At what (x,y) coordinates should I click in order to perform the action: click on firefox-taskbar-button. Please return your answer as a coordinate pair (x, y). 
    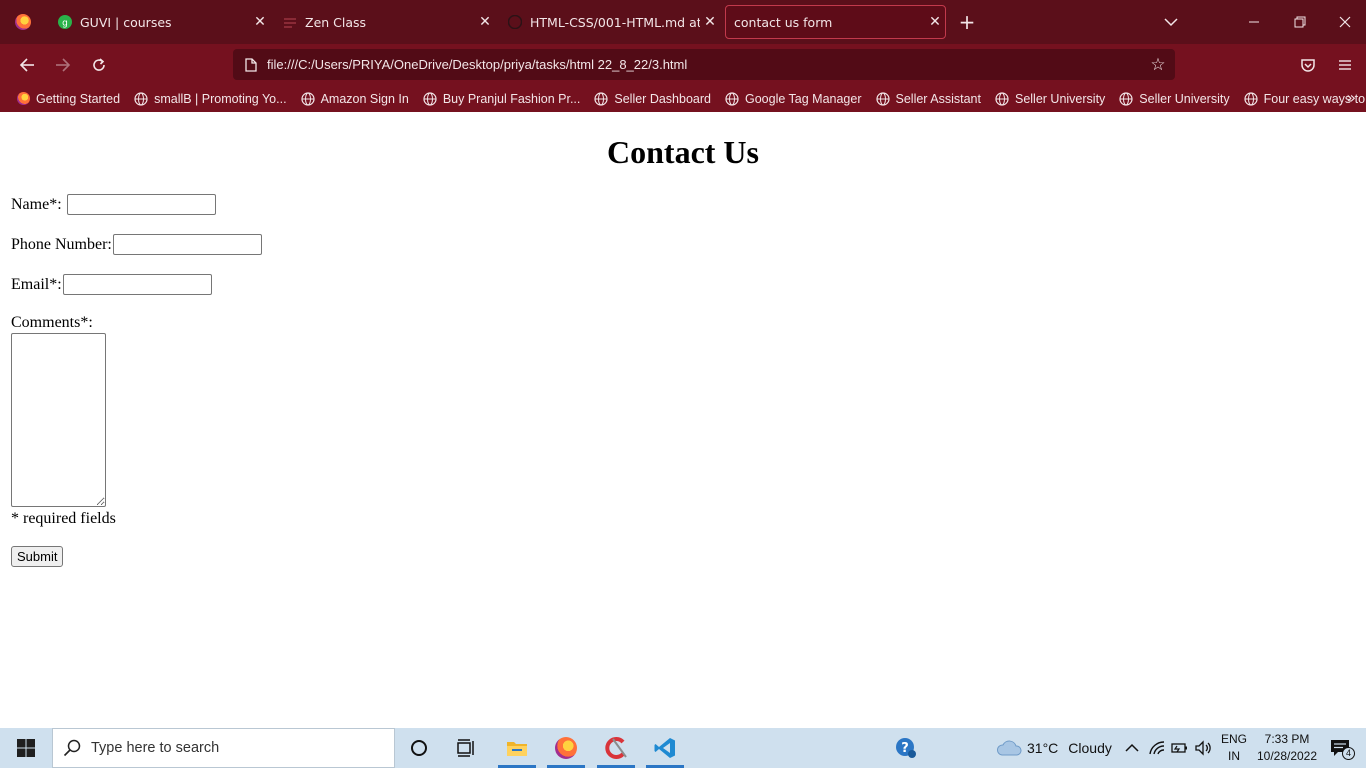
    Looking at the image, I should click on (566, 748).